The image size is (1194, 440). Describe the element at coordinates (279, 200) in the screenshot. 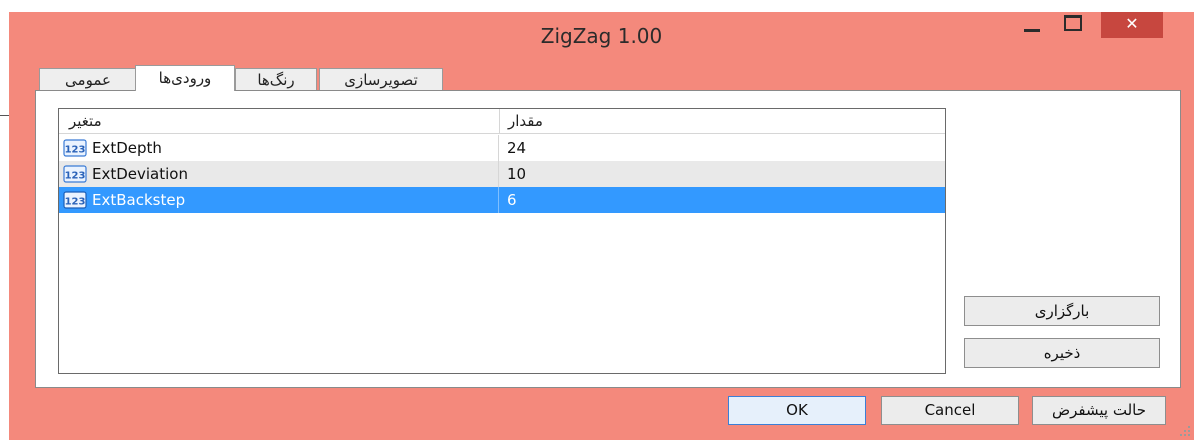

I see `variable-cell: 123 ExtBackstep` at that location.